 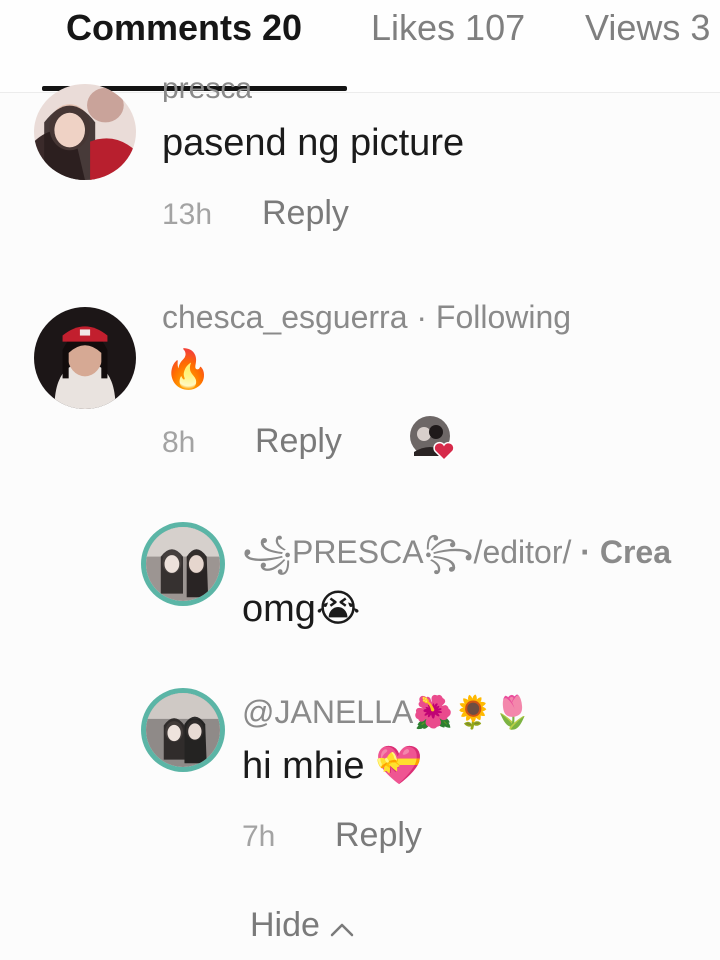 I want to click on comment-time: 8h, so click(x=179, y=442).